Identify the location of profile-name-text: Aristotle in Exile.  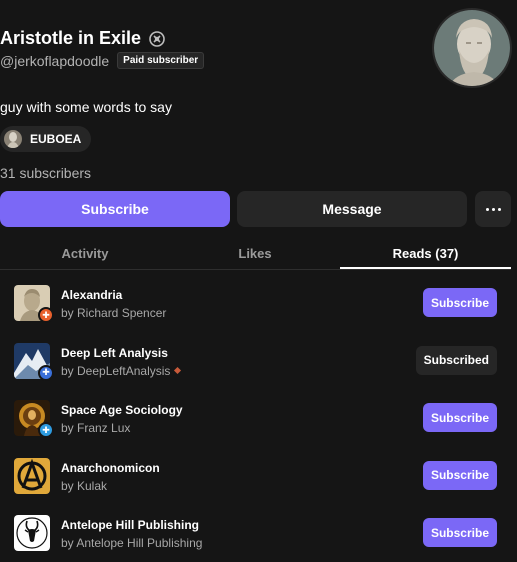
(71, 38).